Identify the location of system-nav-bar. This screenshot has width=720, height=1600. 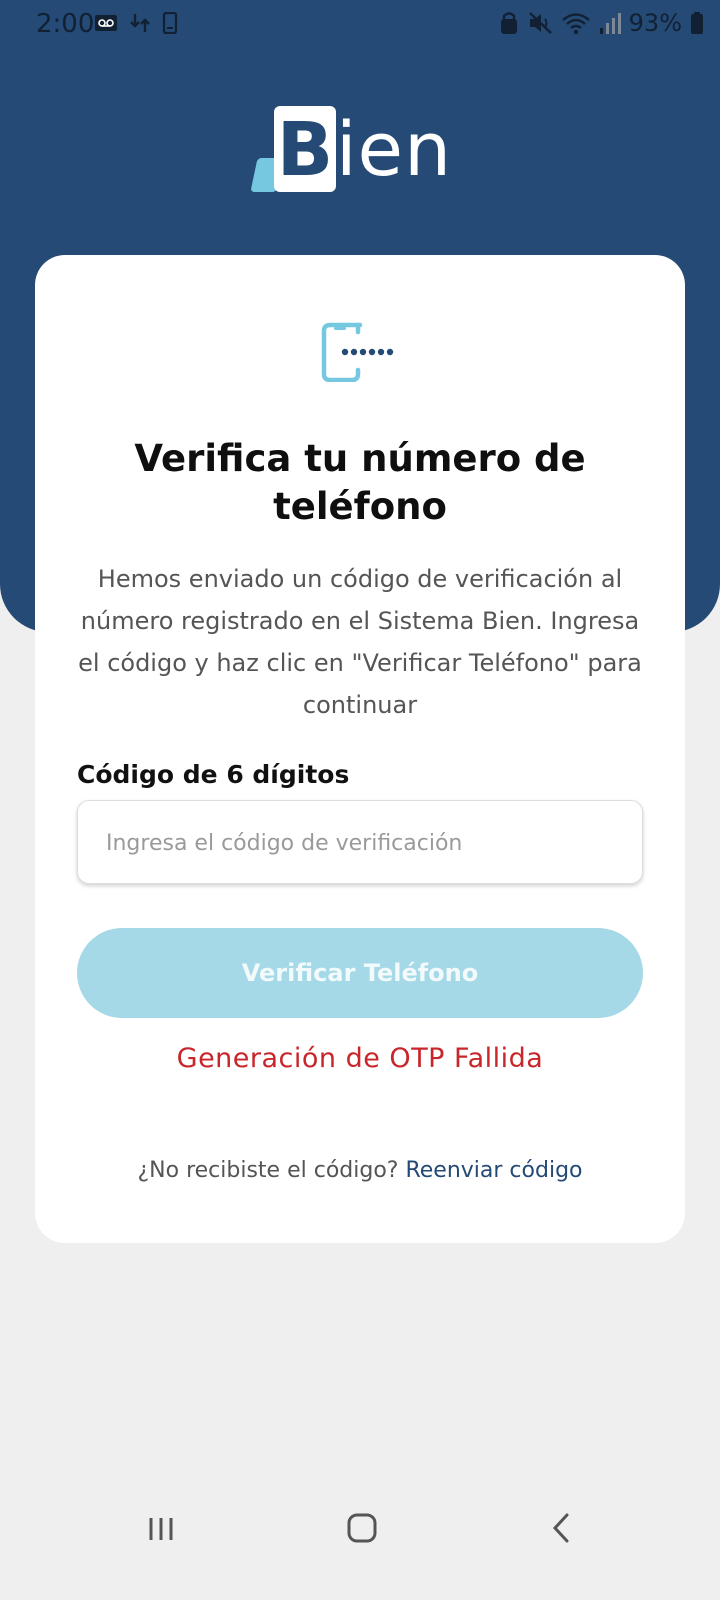
(360, 1550).